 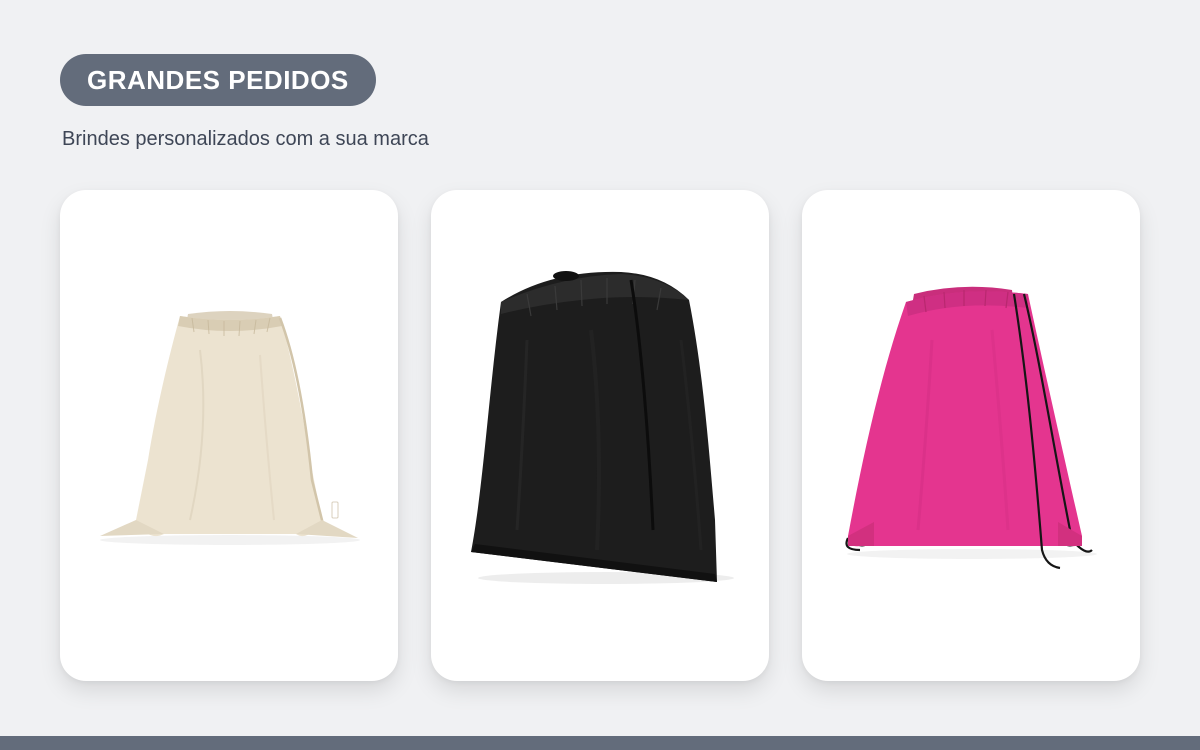 I want to click on beige-drawstring-bag-image, so click(x=230, y=428).